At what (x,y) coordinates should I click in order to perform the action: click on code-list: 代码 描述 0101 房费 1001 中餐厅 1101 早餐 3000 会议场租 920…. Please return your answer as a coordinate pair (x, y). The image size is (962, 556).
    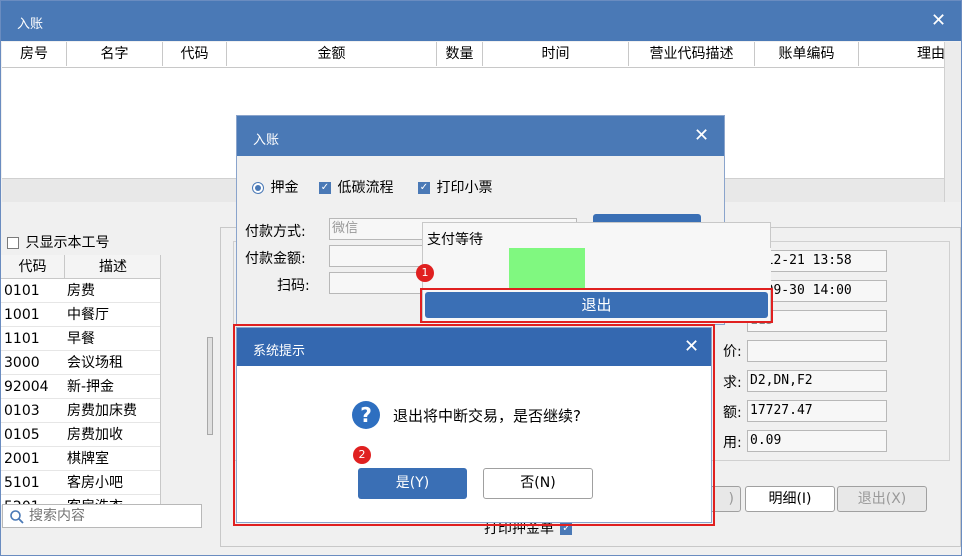
    Looking at the image, I should click on (81, 380).